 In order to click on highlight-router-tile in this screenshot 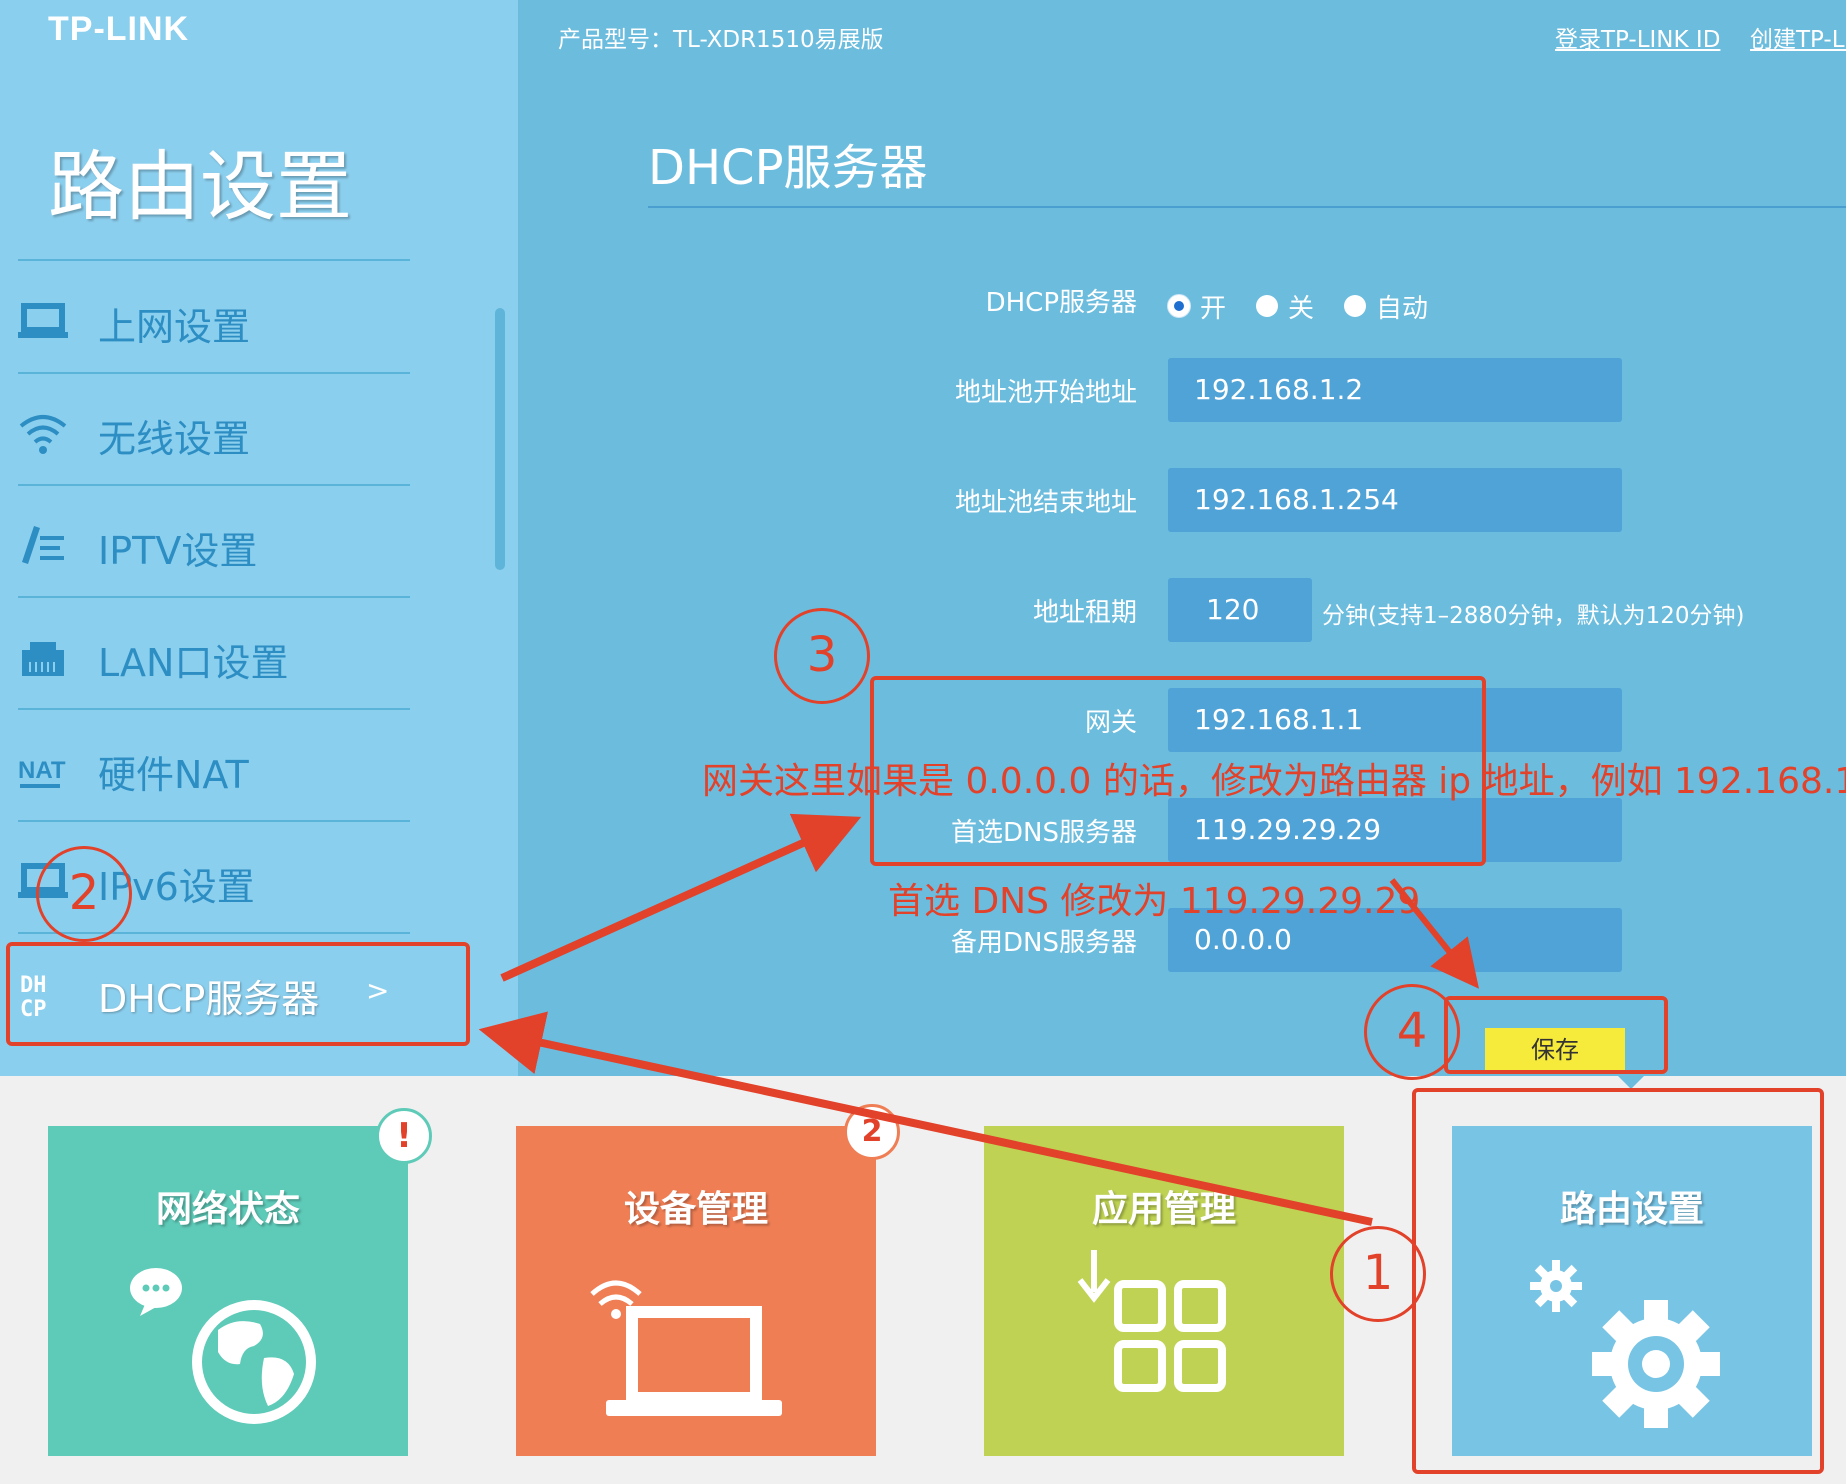, I will do `click(1618, 1281)`.